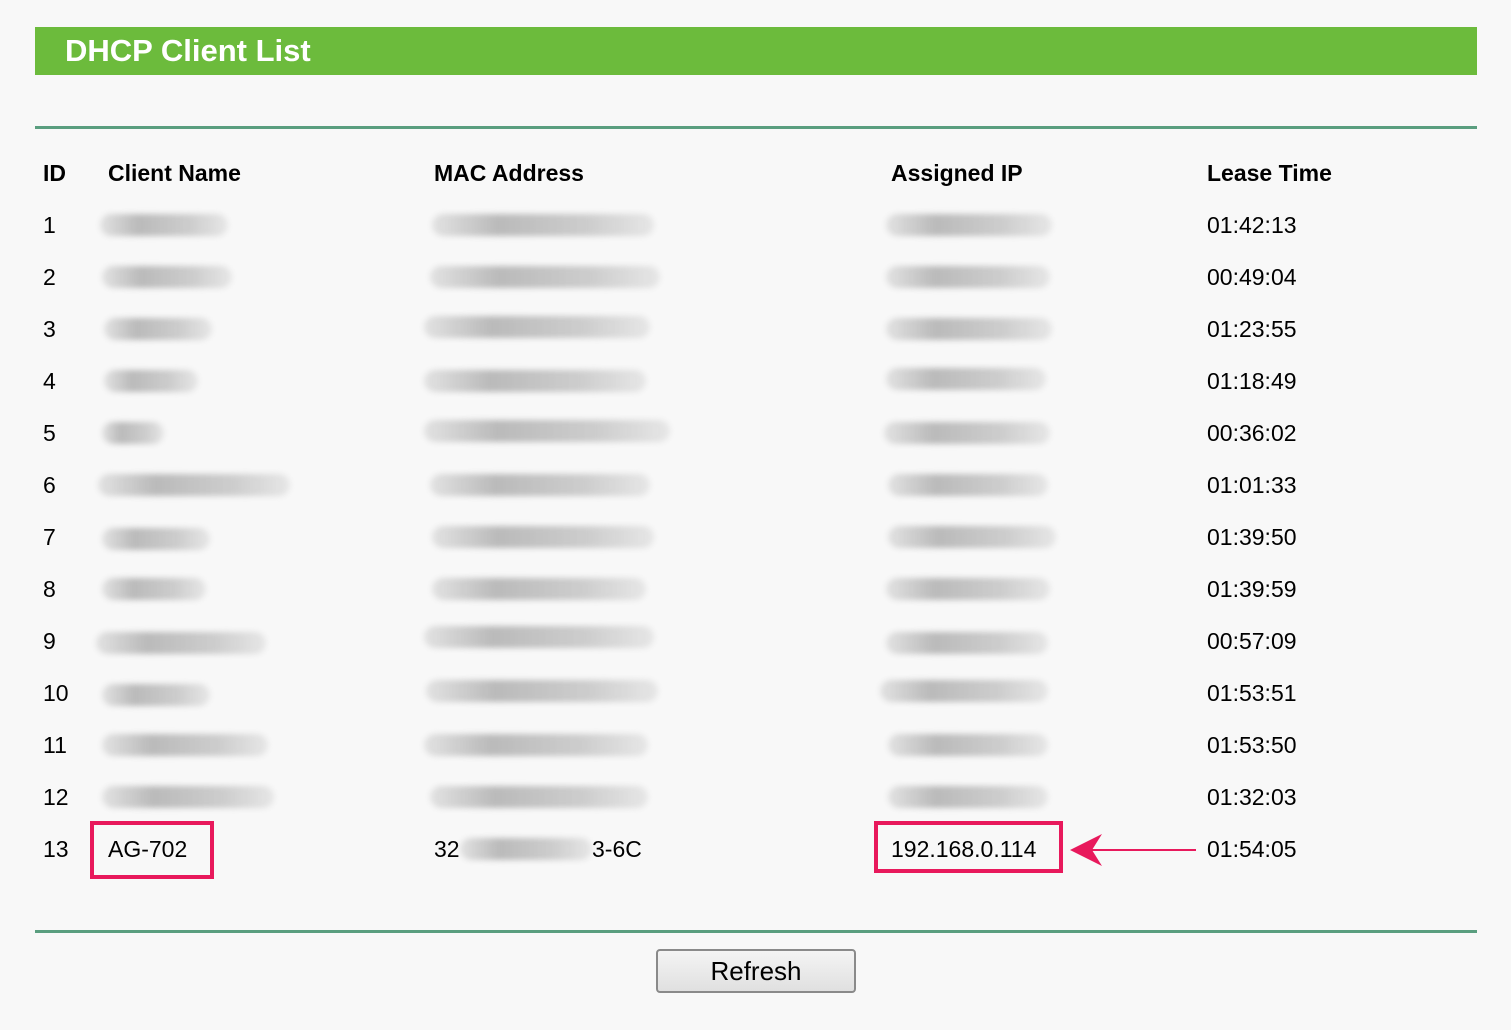  What do you see at coordinates (55, 745) in the screenshot?
I see `row-id: 11` at bounding box center [55, 745].